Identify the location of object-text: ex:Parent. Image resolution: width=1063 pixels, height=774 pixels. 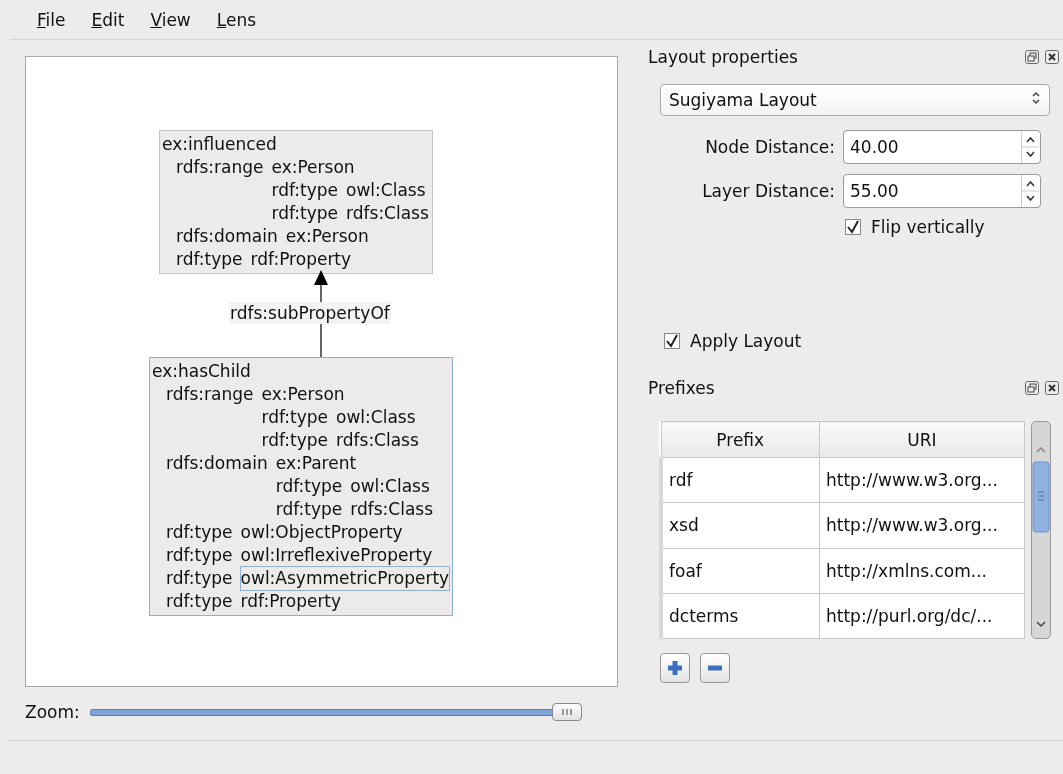
(316, 463).